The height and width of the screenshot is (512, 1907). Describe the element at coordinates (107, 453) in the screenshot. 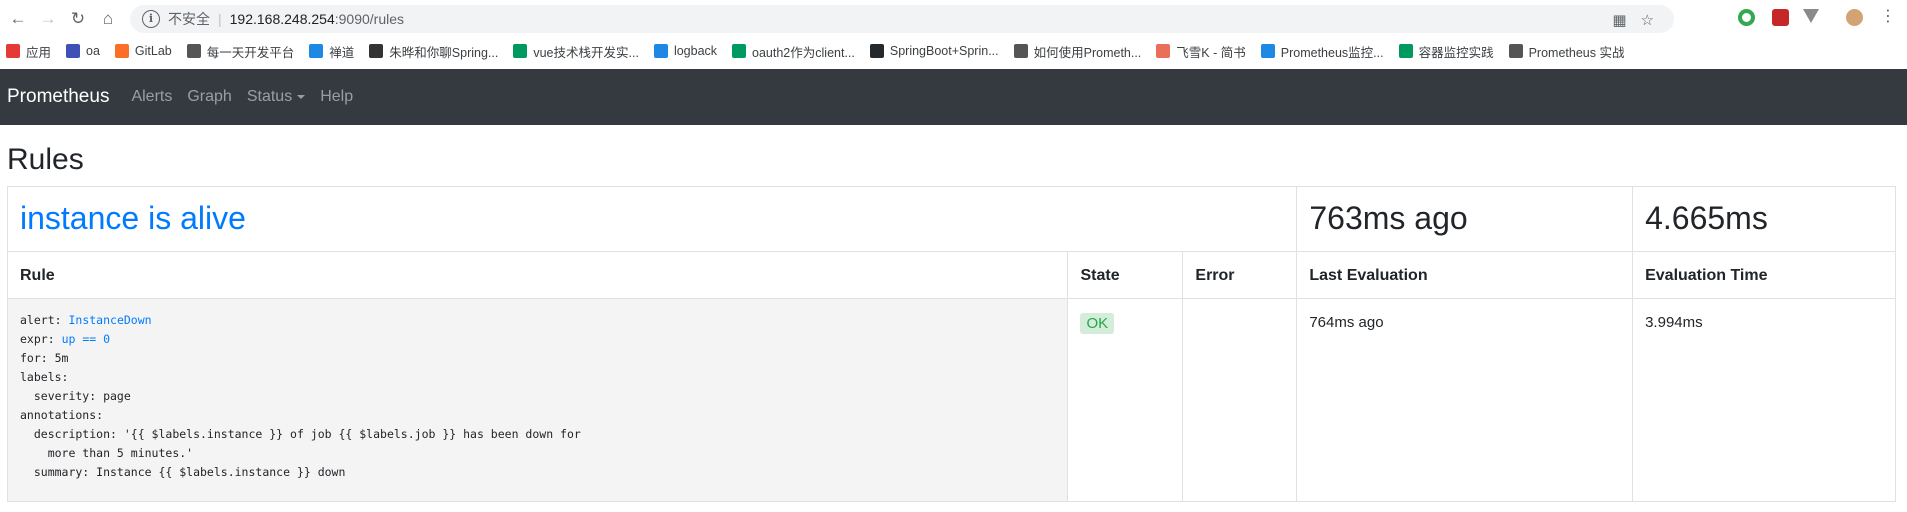

I see `rule-line: more than 5 minutes.'` at that location.